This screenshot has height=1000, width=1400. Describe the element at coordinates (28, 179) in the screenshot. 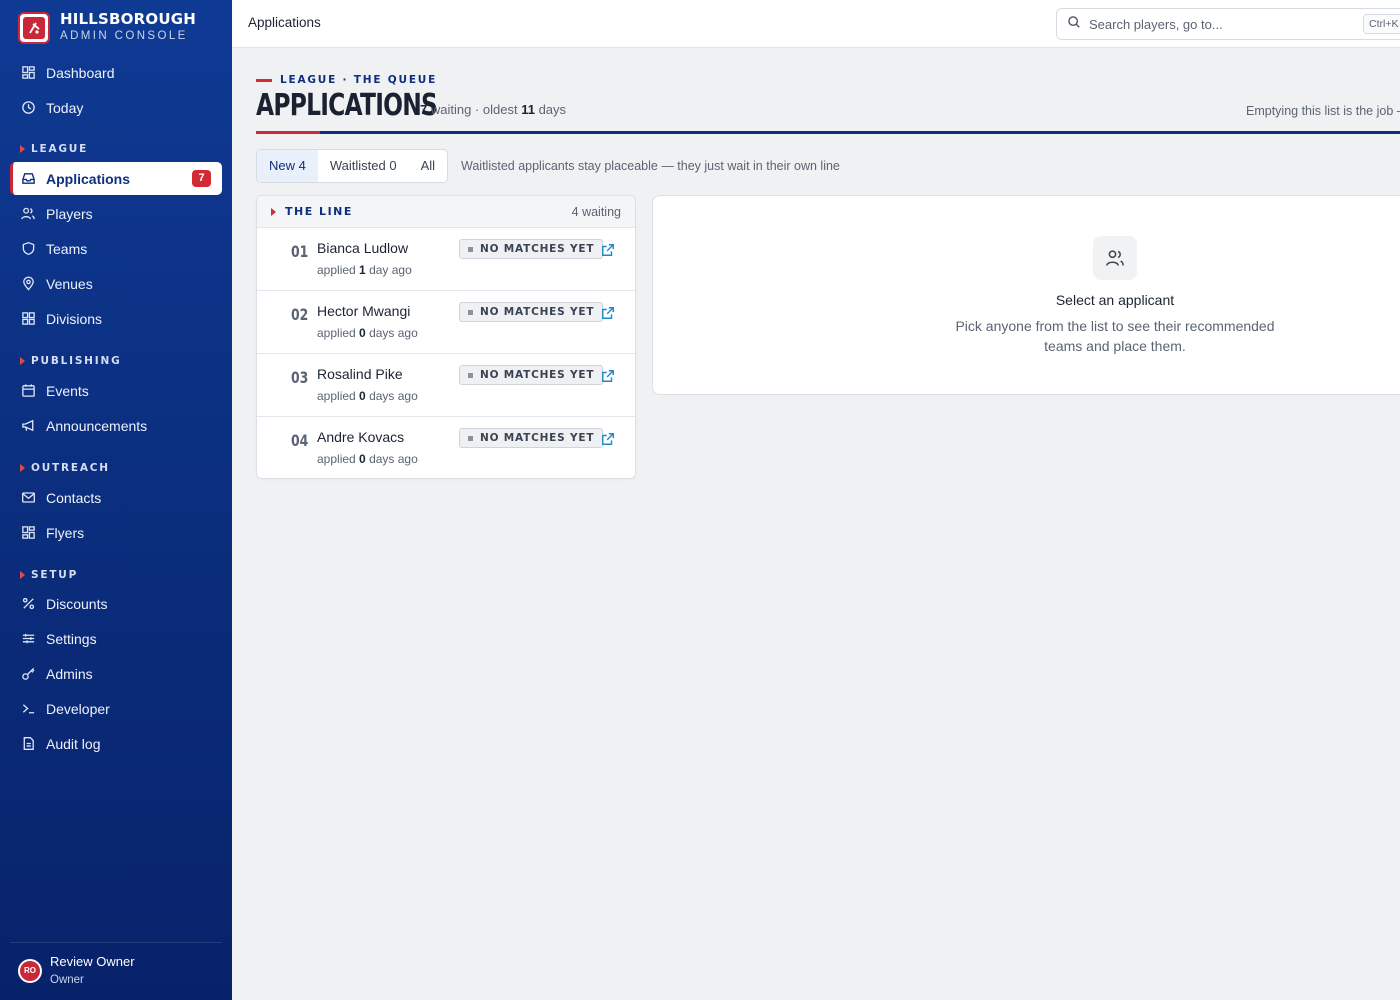

I see `inbox-icon` at that location.